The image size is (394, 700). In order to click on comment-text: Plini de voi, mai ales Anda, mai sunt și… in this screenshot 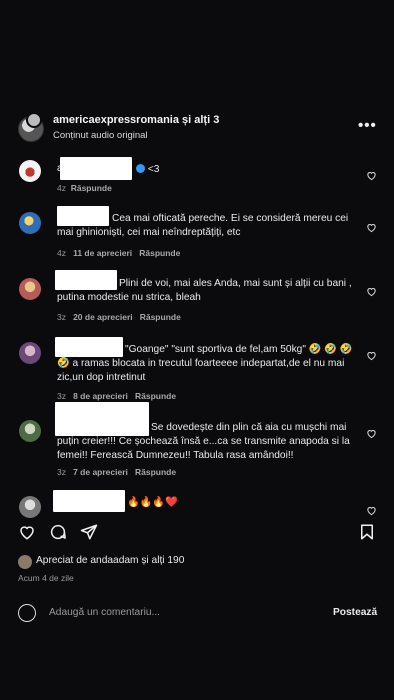, I will do `click(204, 290)`.